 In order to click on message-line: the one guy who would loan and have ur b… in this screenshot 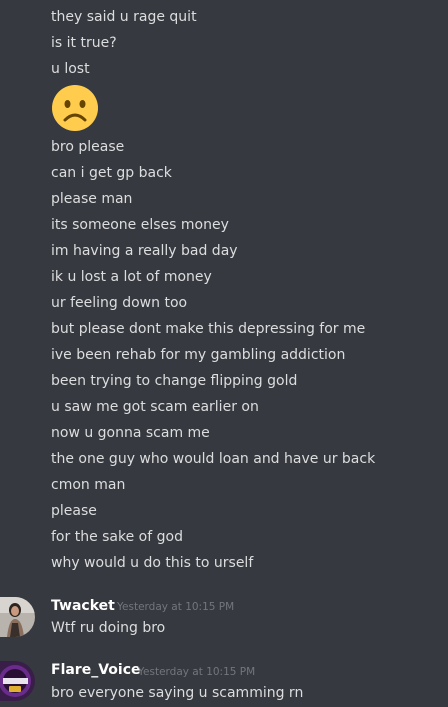, I will do `click(213, 459)`.